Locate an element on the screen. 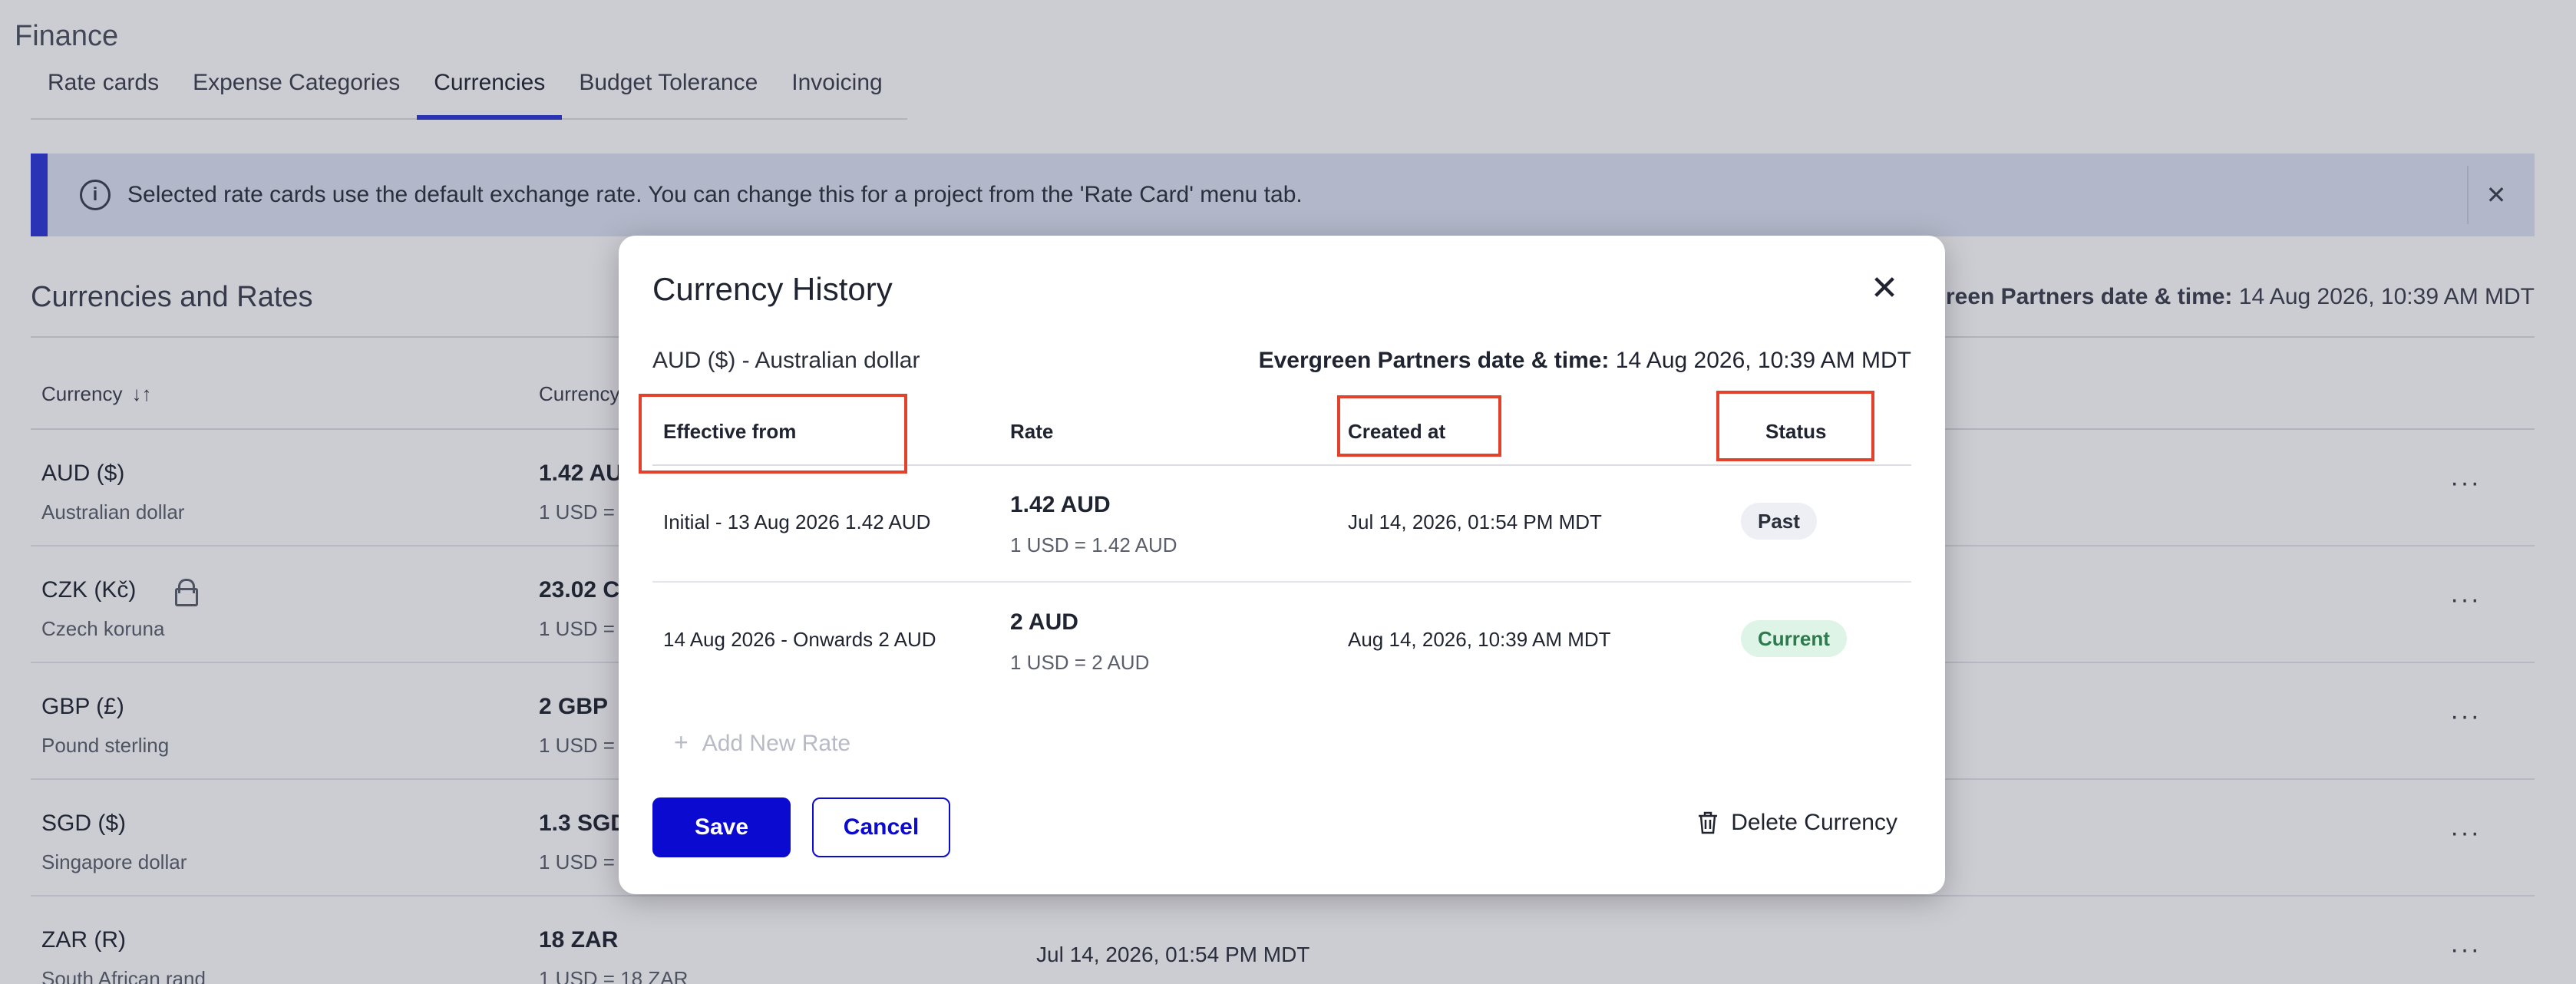  status-badge: Current is located at coordinates (1794, 638).